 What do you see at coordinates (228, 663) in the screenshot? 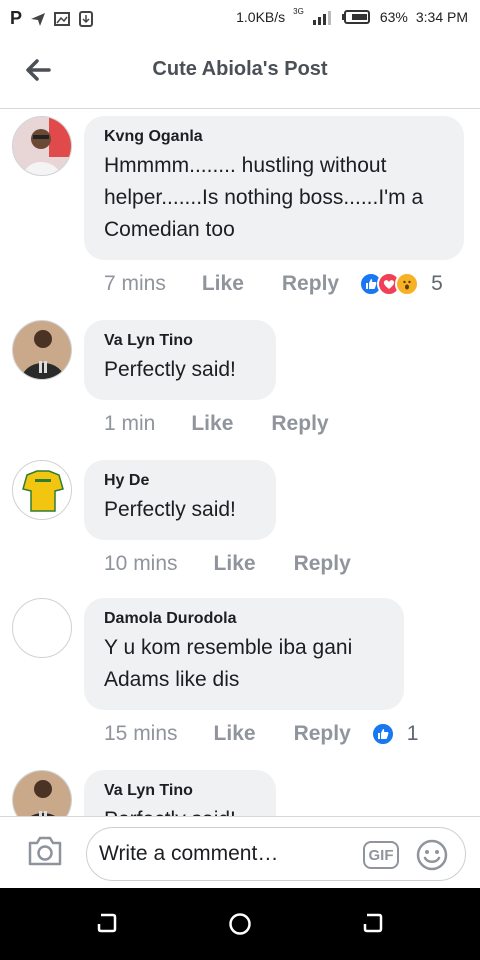
I see `comment-text: Y u kom resemble iba gani Adams like dis` at bounding box center [228, 663].